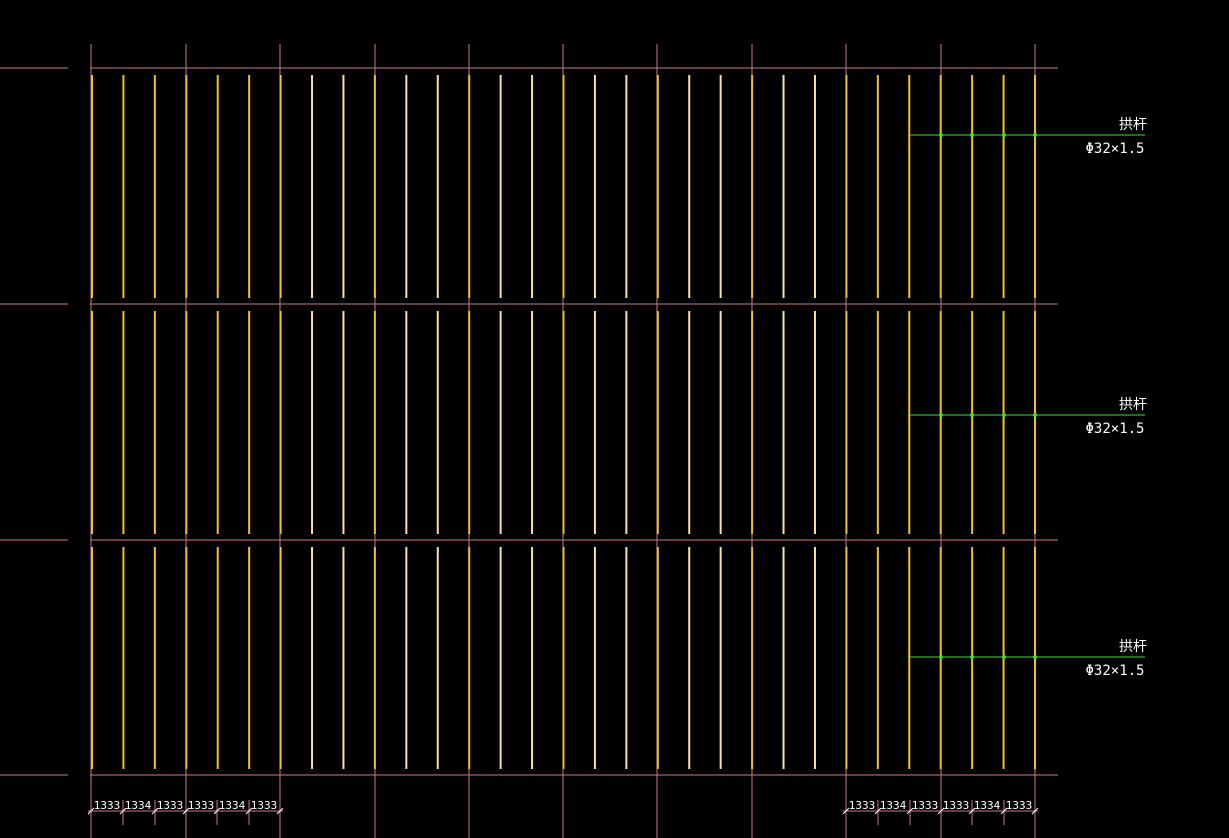  I want to click on annotation-2: 拱杆 Φ32×1.5, so click(1116, 417).